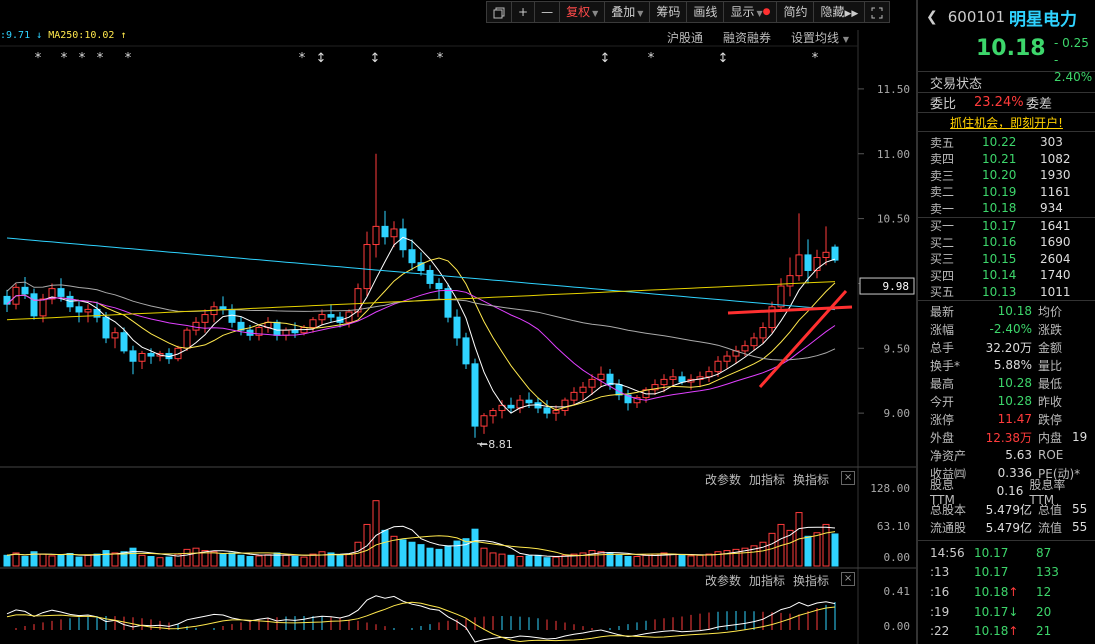  I want to click on volume-add-indicator-button: 加指标, so click(767, 479).